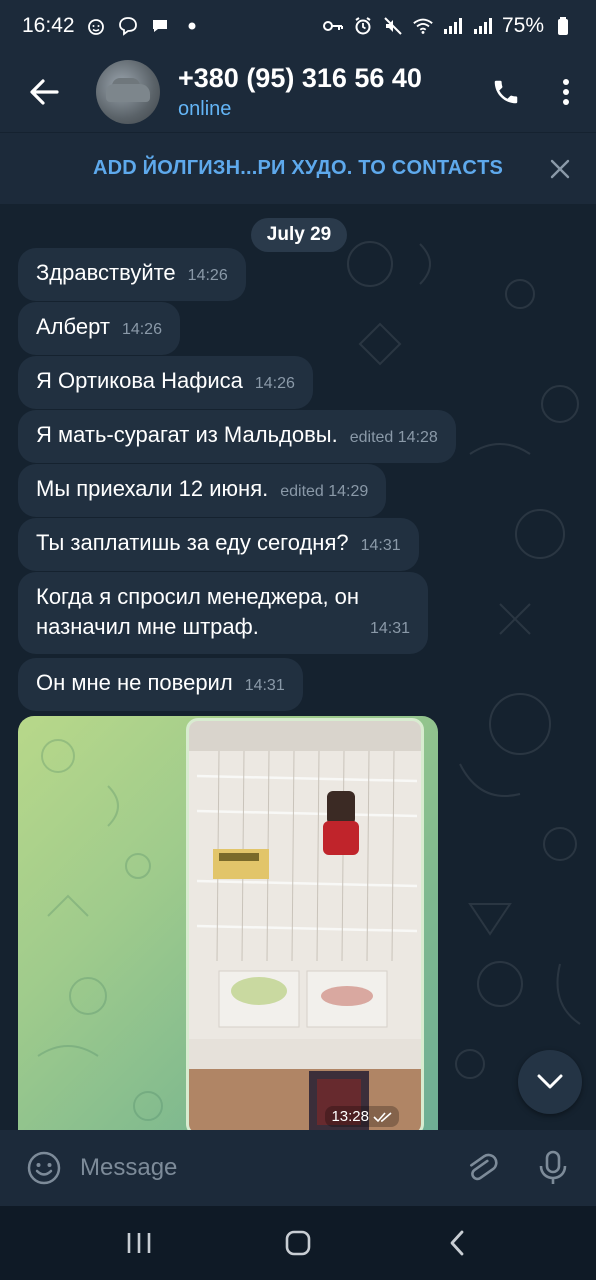  I want to click on photo-meta: 13:28, so click(362, 1116).